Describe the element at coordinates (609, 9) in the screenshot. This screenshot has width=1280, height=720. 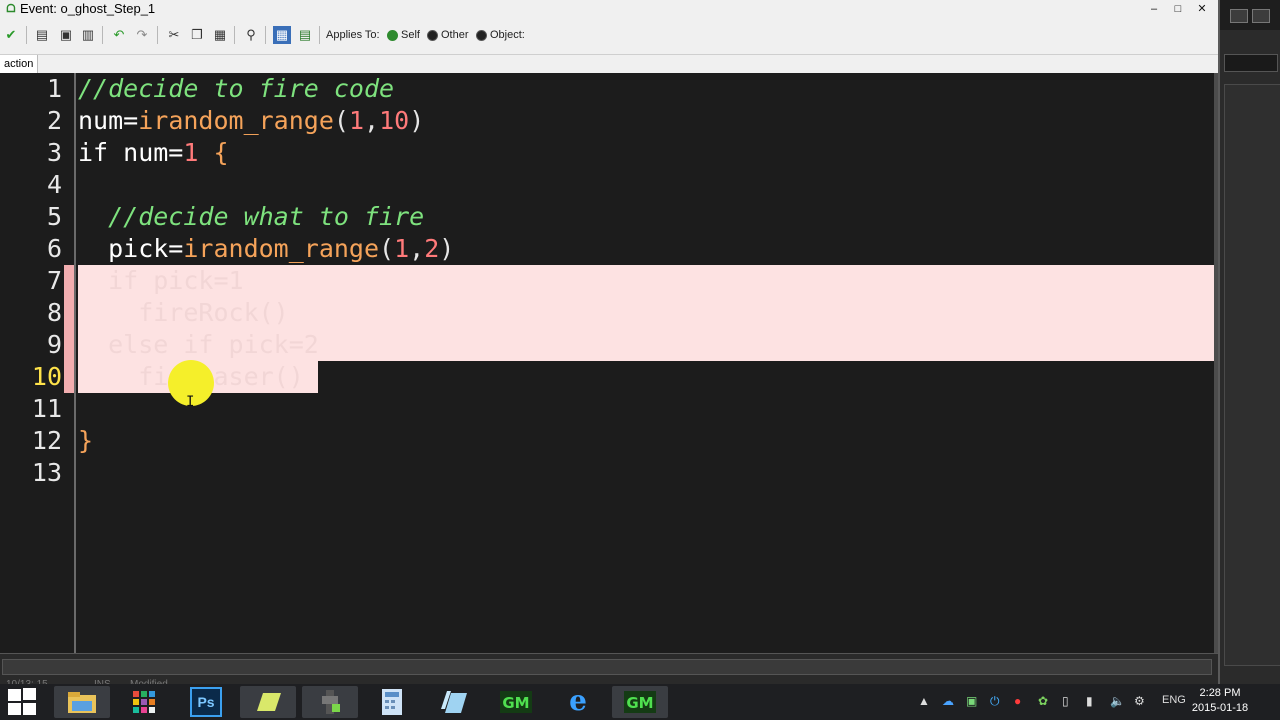
I see `title-bar: ᗝ Event: o_ghost_Step_1 – □ ✕` at that location.